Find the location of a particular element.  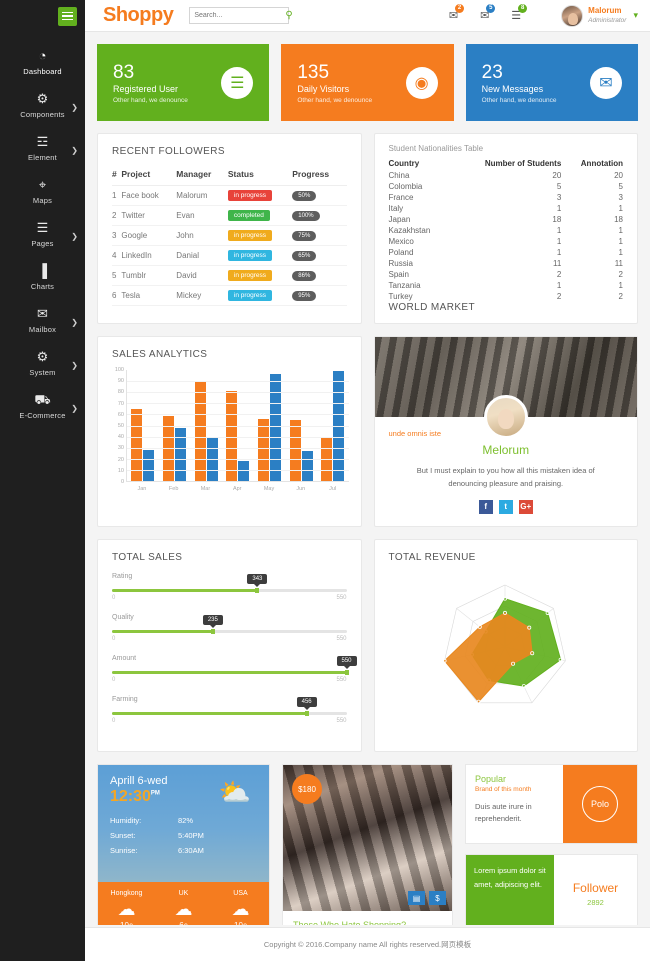

cell-students: 20 is located at coordinates (557, 175).